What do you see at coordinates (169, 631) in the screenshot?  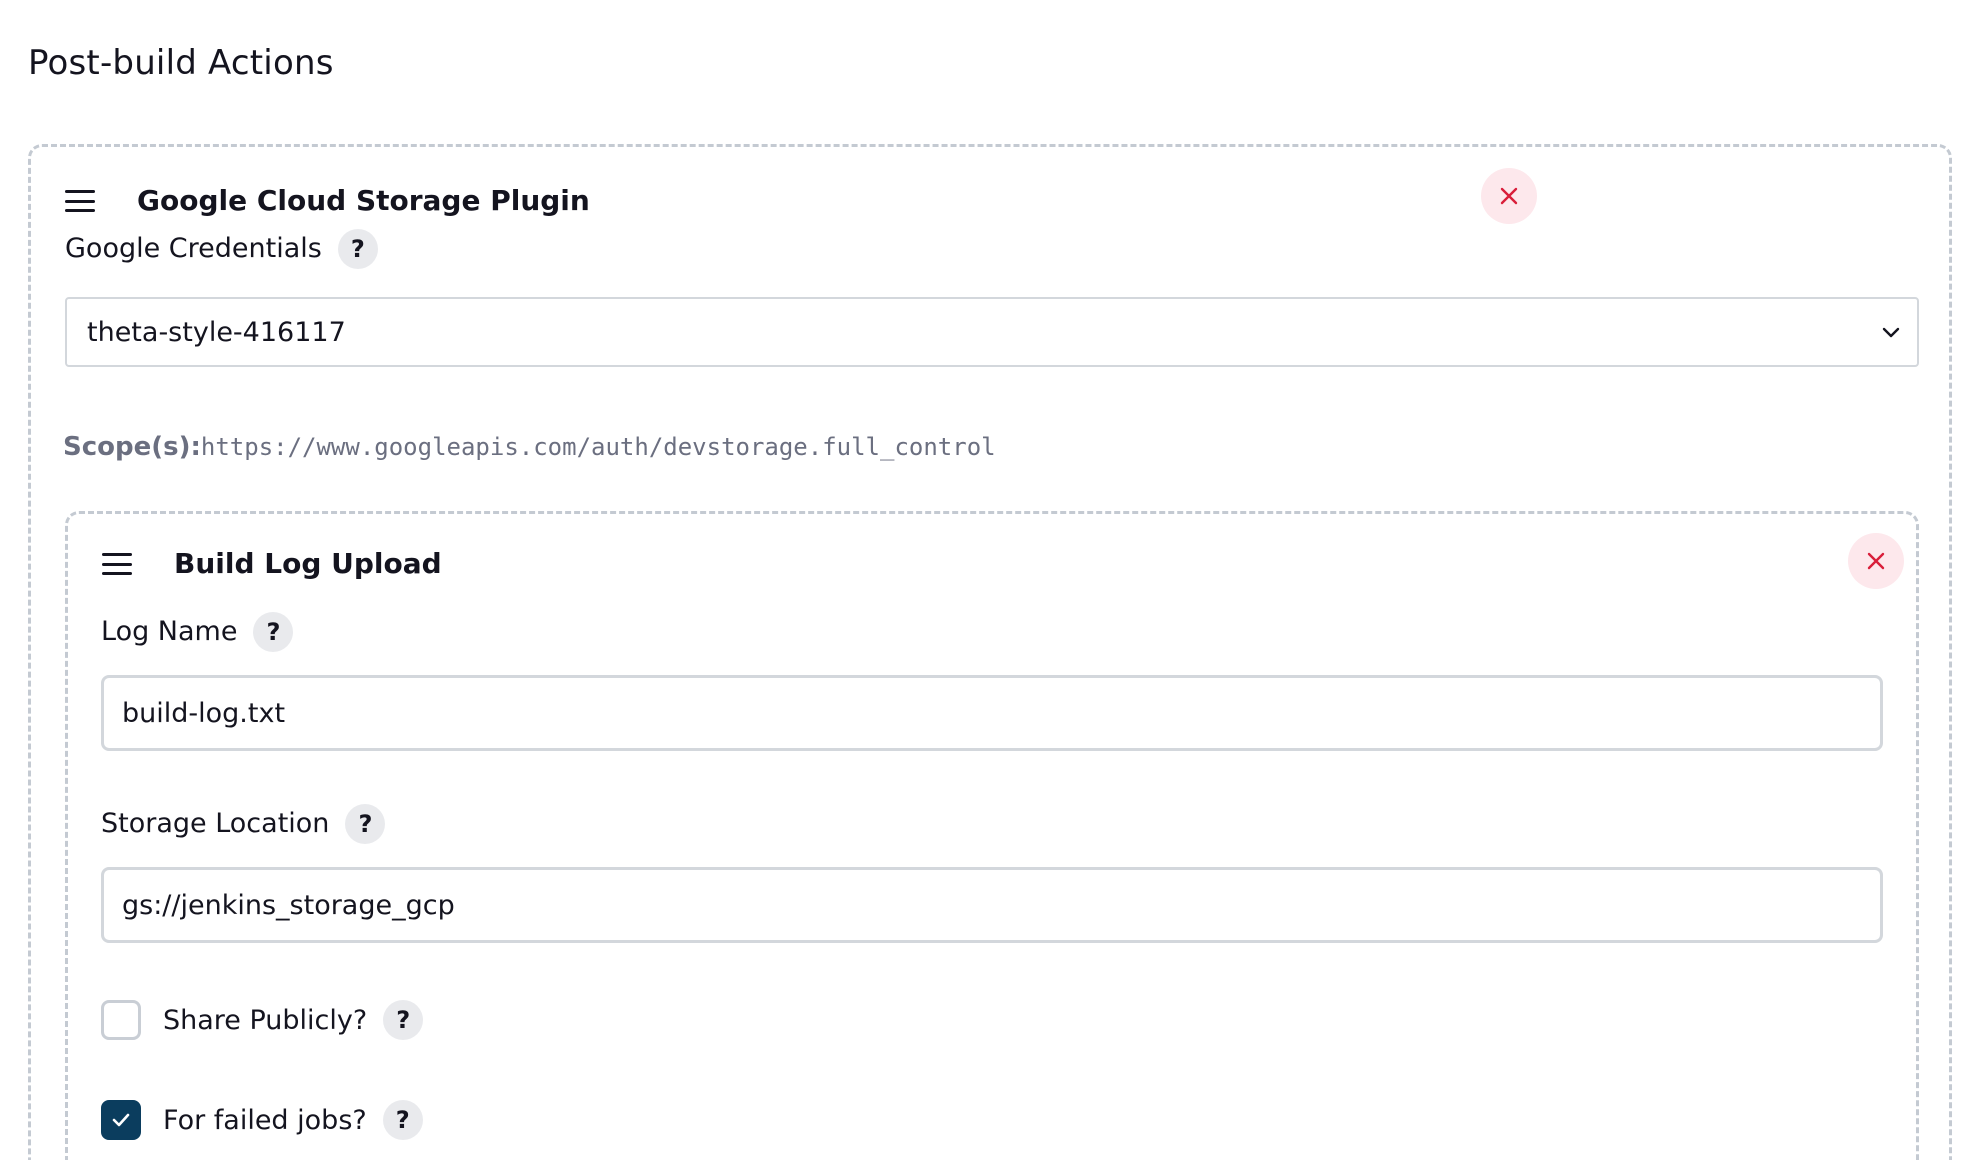 I see `log-name-label-text: Log Name` at bounding box center [169, 631].